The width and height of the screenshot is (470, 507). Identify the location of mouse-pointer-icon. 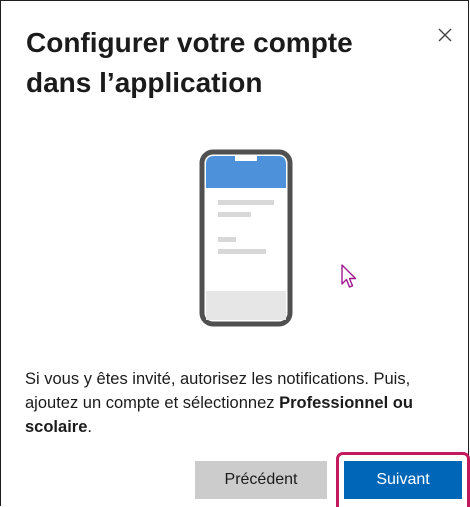
(349, 276).